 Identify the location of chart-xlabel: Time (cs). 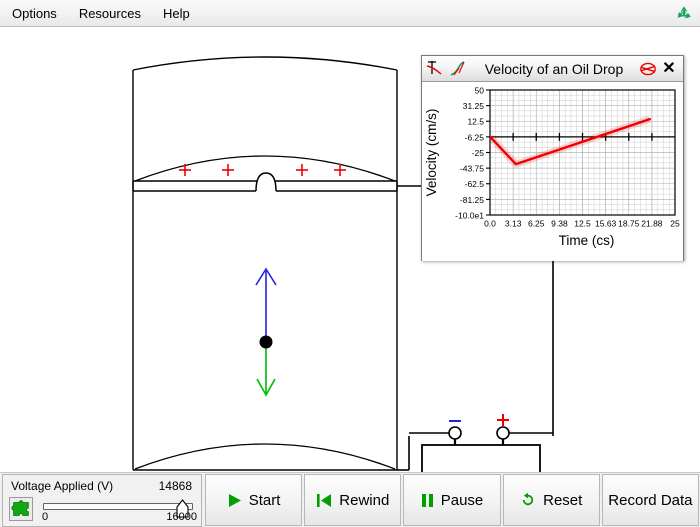
(587, 240).